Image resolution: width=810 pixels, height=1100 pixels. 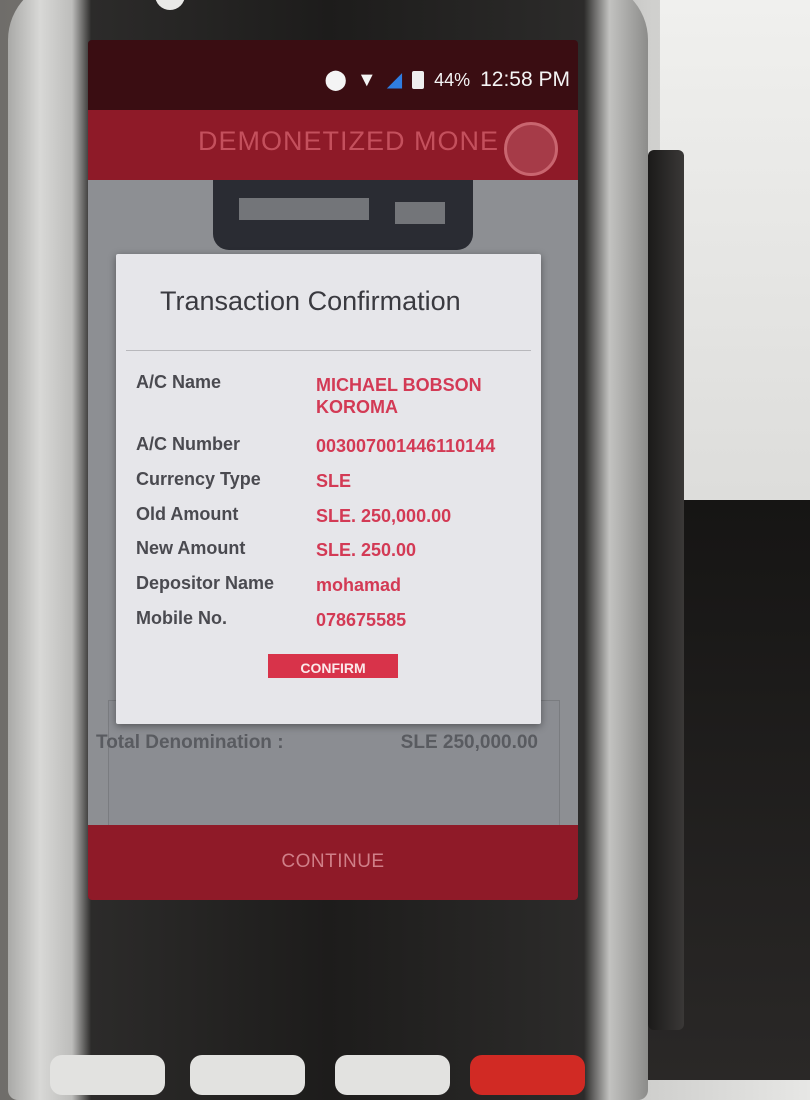 What do you see at coordinates (452, 79) in the screenshot?
I see `battery-percent: 44%` at bounding box center [452, 79].